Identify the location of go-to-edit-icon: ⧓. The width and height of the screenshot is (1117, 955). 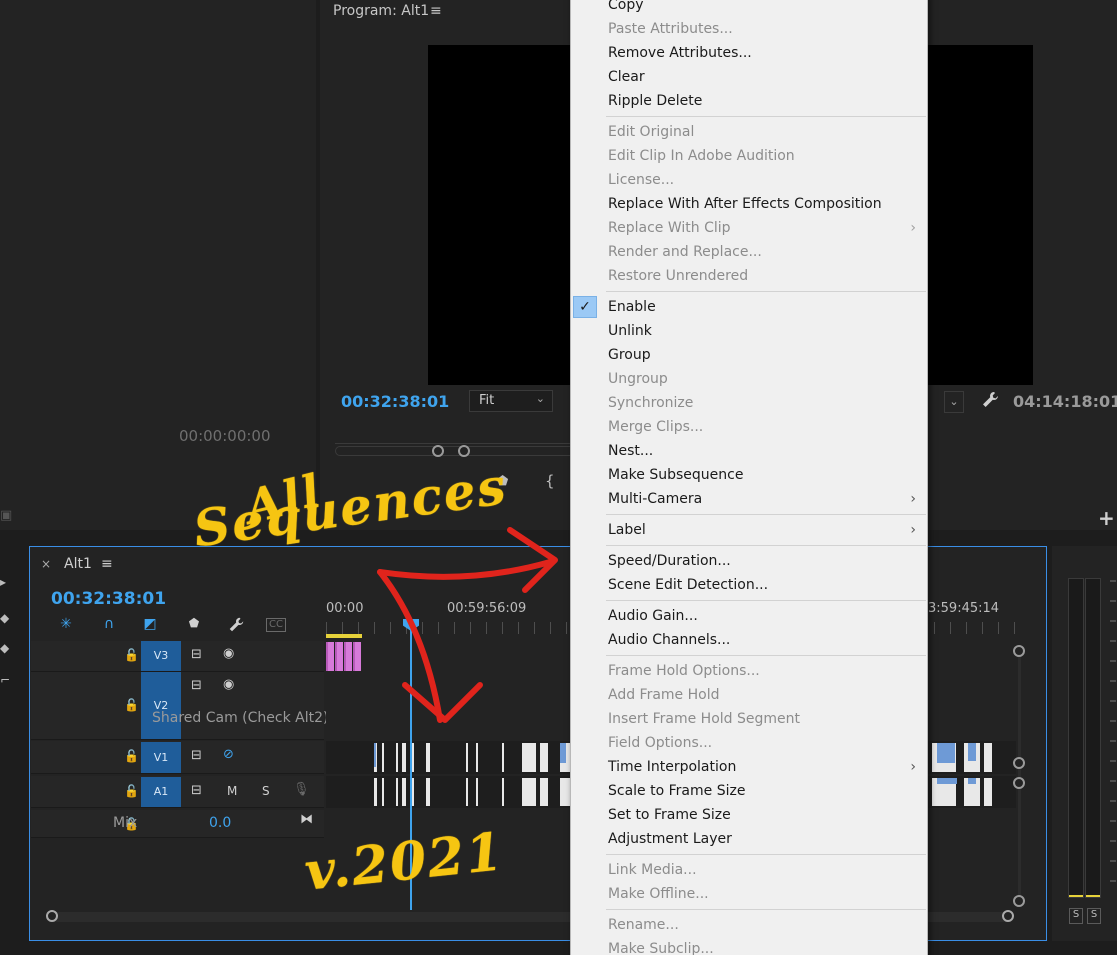
(306, 819).